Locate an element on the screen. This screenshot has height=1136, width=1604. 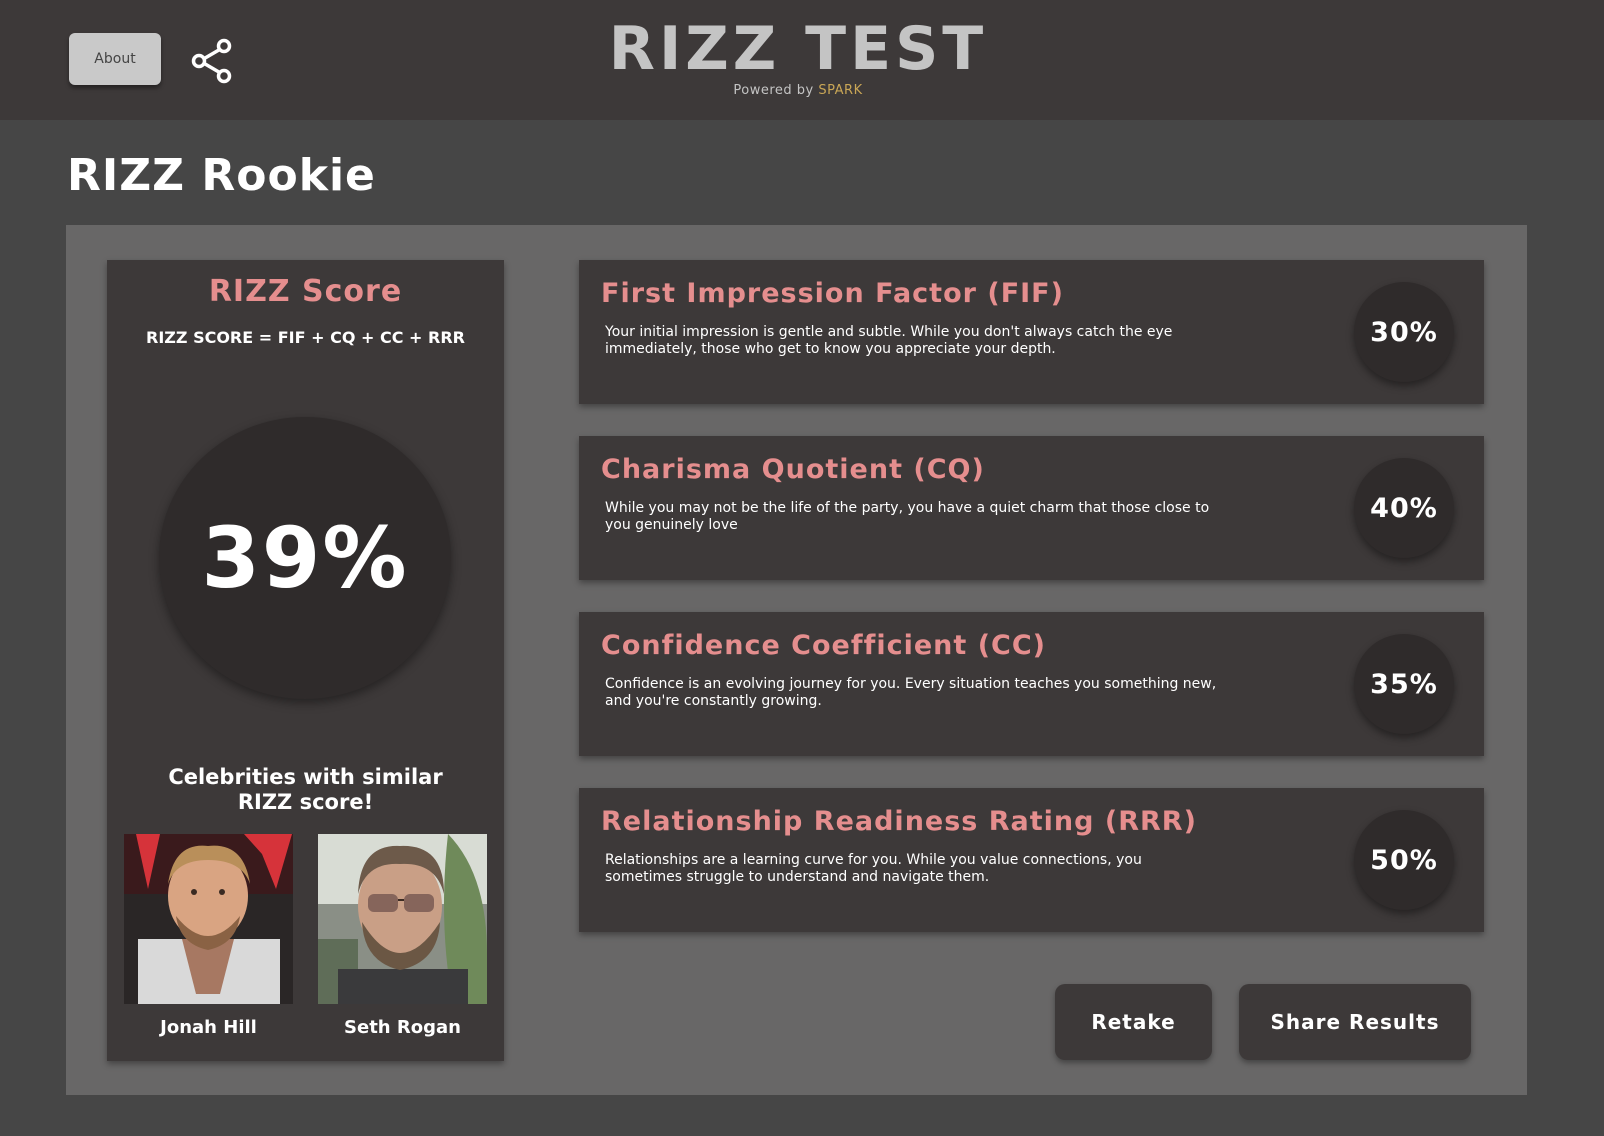
celebrities-heading: Celebrities with similar RIZZ score! is located at coordinates (305, 789).